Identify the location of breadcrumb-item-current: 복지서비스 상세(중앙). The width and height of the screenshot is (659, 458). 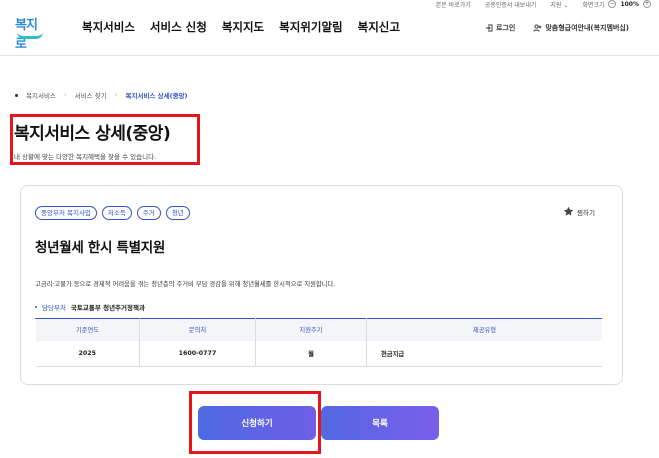
(156, 96).